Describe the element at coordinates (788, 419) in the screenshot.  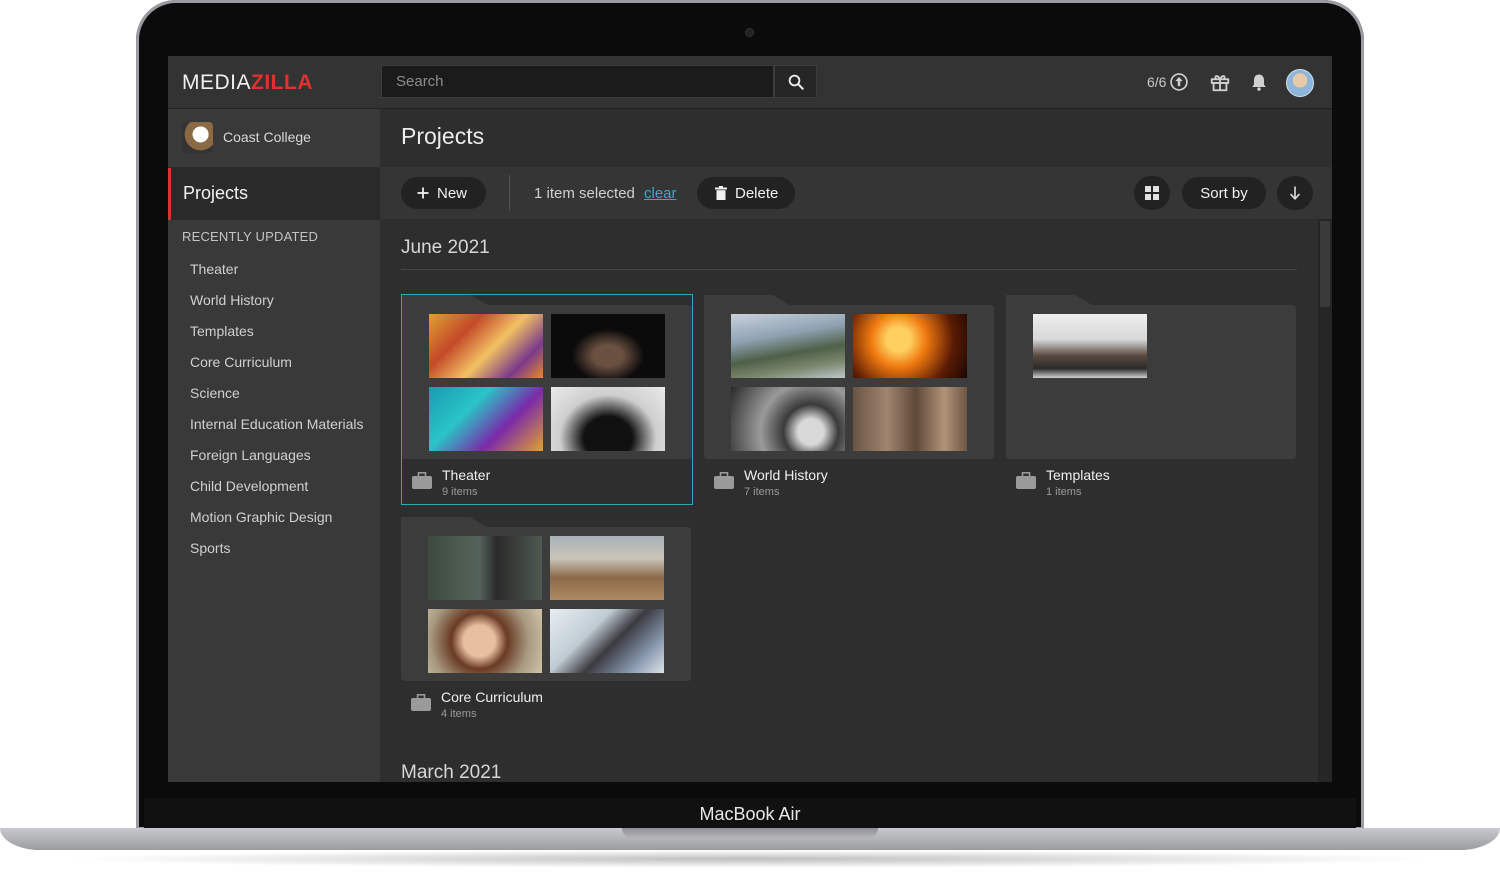
I see `thumbnail-monument` at that location.